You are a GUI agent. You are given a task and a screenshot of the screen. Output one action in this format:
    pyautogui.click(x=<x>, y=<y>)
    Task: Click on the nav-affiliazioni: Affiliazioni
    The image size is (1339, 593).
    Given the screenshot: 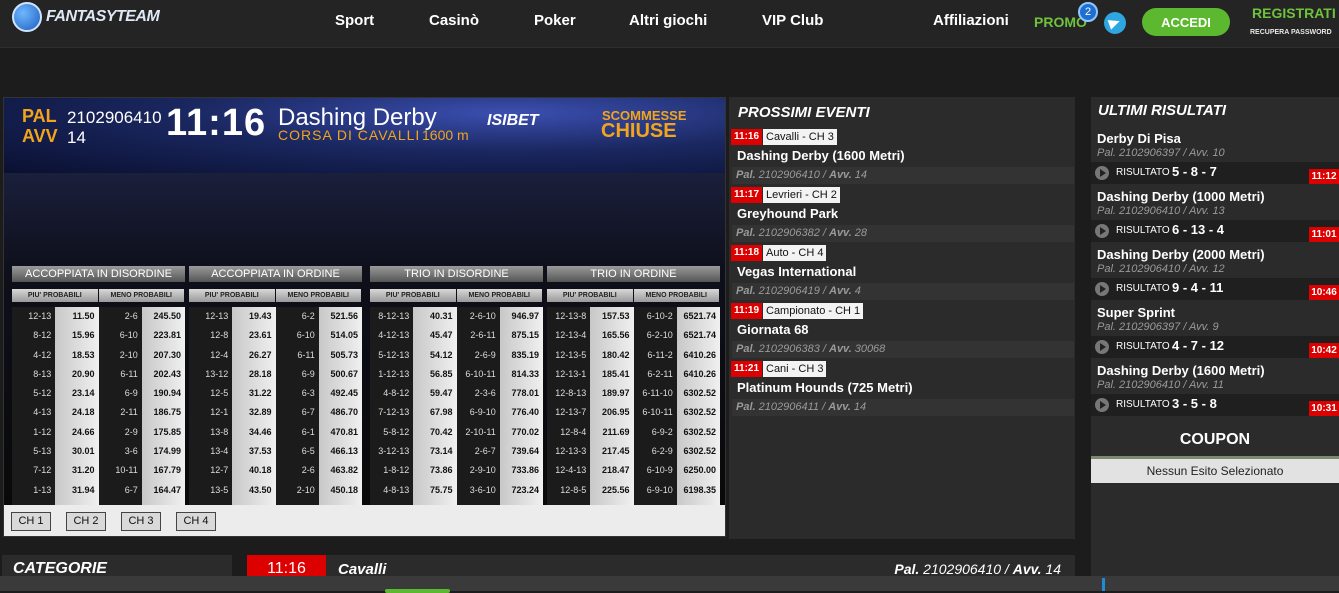 What is the action you would take?
    pyautogui.click(x=971, y=20)
    